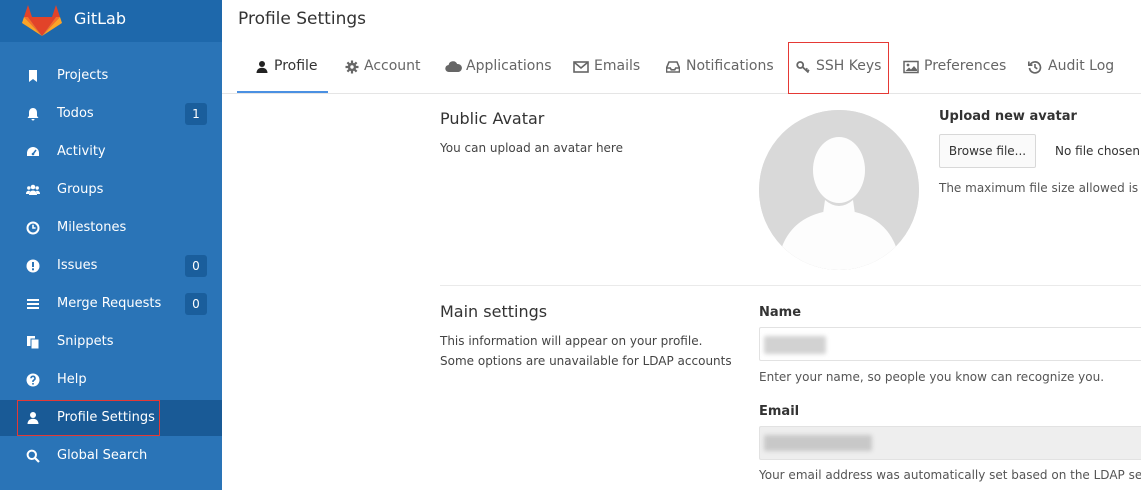  I want to click on exclamation-circle-icon, so click(33, 266).